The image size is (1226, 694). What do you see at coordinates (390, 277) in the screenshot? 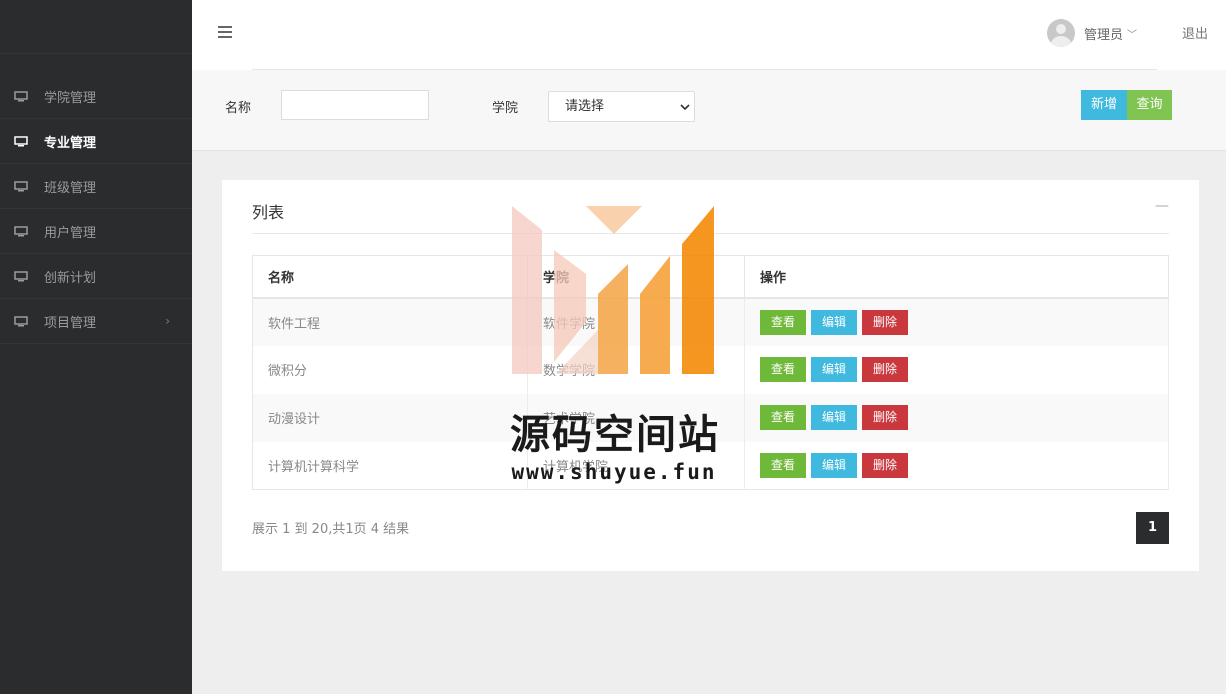
I see `column-header-name: 名称` at bounding box center [390, 277].